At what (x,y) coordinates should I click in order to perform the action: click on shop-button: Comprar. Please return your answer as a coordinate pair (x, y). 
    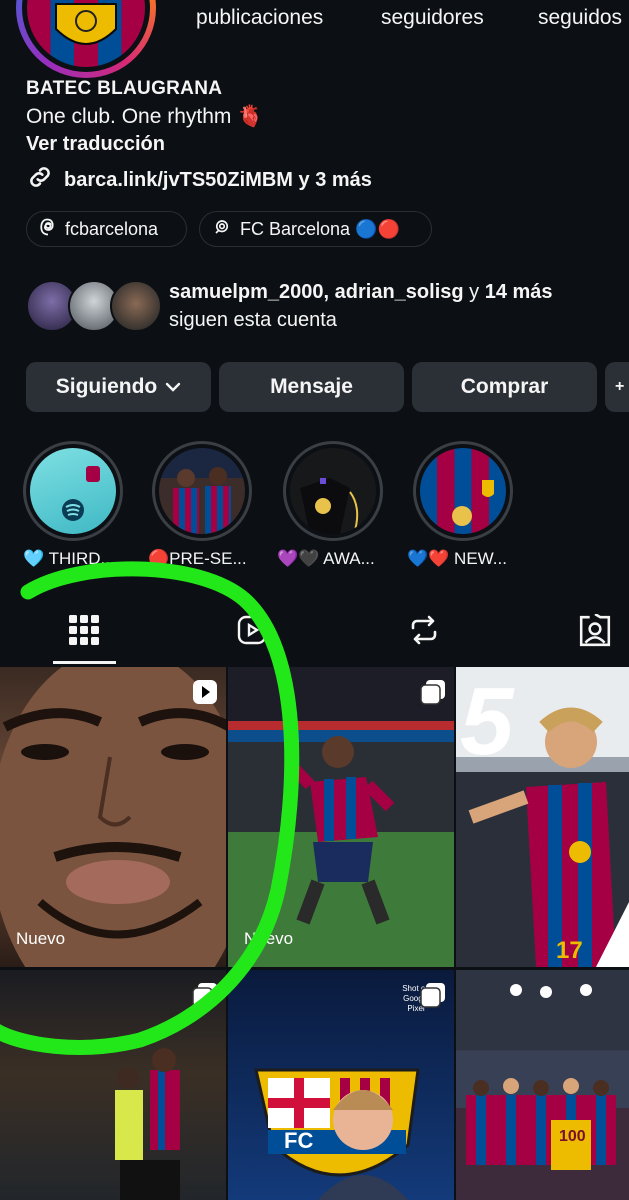
    Looking at the image, I should click on (504, 387).